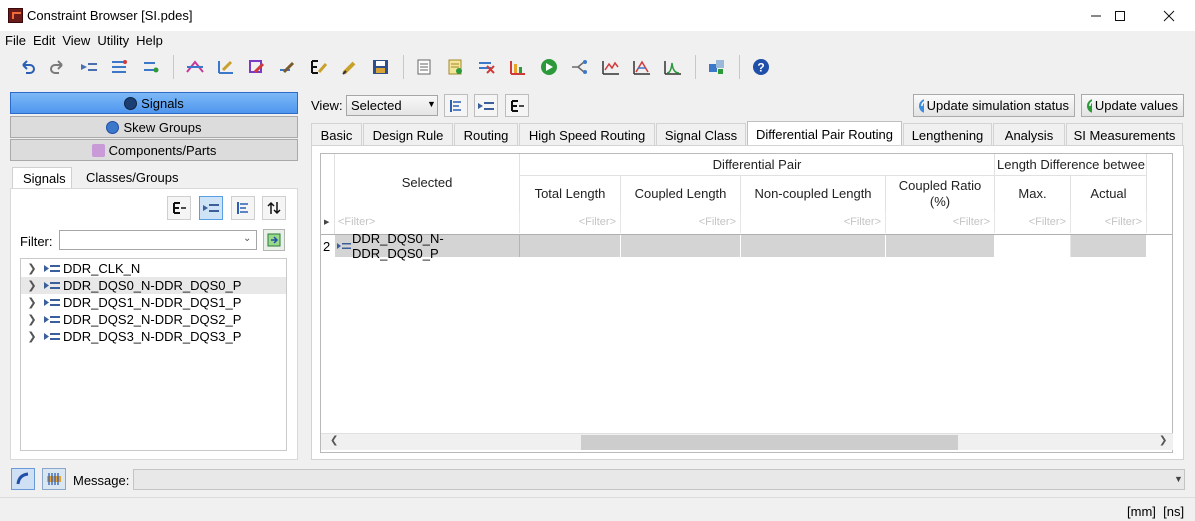 This screenshot has width=1195, height=521. Describe the element at coordinates (548, 67) in the screenshot. I see `run-button` at that location.